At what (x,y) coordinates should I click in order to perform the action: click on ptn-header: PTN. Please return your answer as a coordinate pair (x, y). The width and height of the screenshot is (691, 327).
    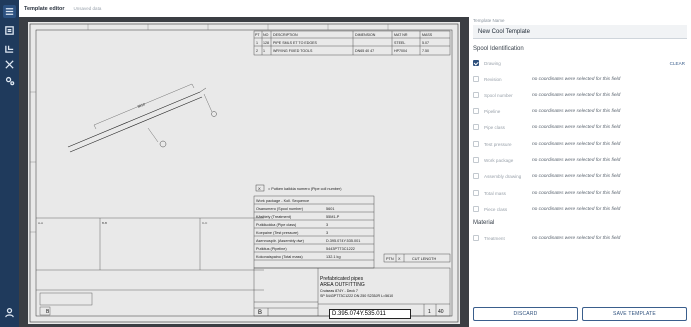
    Looking at the image, I should click on (390, 259).